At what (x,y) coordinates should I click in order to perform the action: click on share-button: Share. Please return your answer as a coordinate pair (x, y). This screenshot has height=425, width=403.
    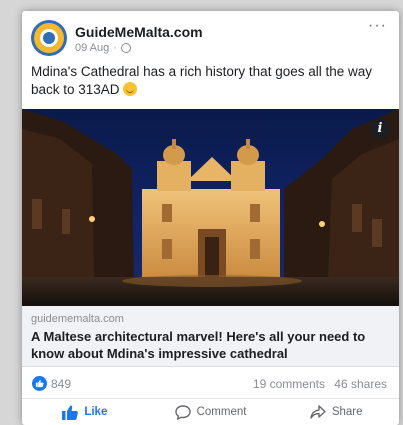
    Looking at the image, I should click on (336, 412).